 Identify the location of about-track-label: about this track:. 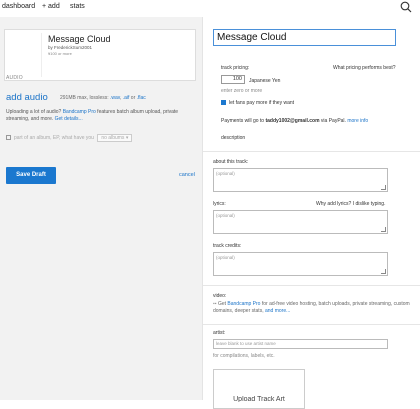
(231, 162).